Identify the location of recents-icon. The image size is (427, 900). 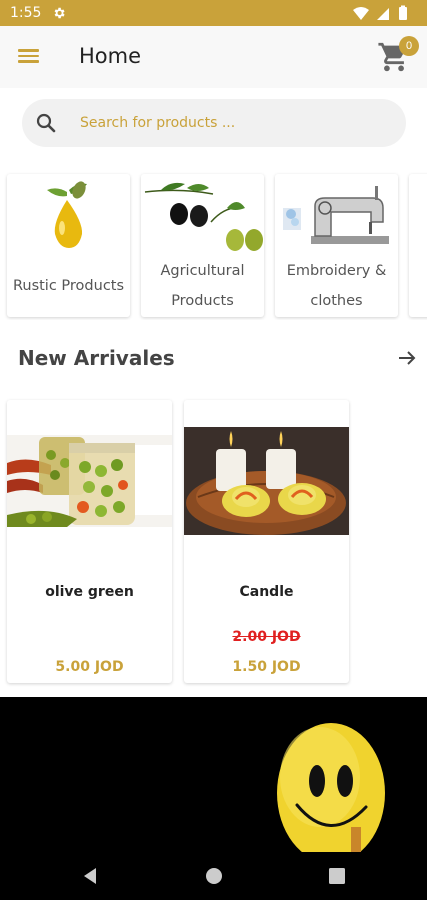
(337, 876).